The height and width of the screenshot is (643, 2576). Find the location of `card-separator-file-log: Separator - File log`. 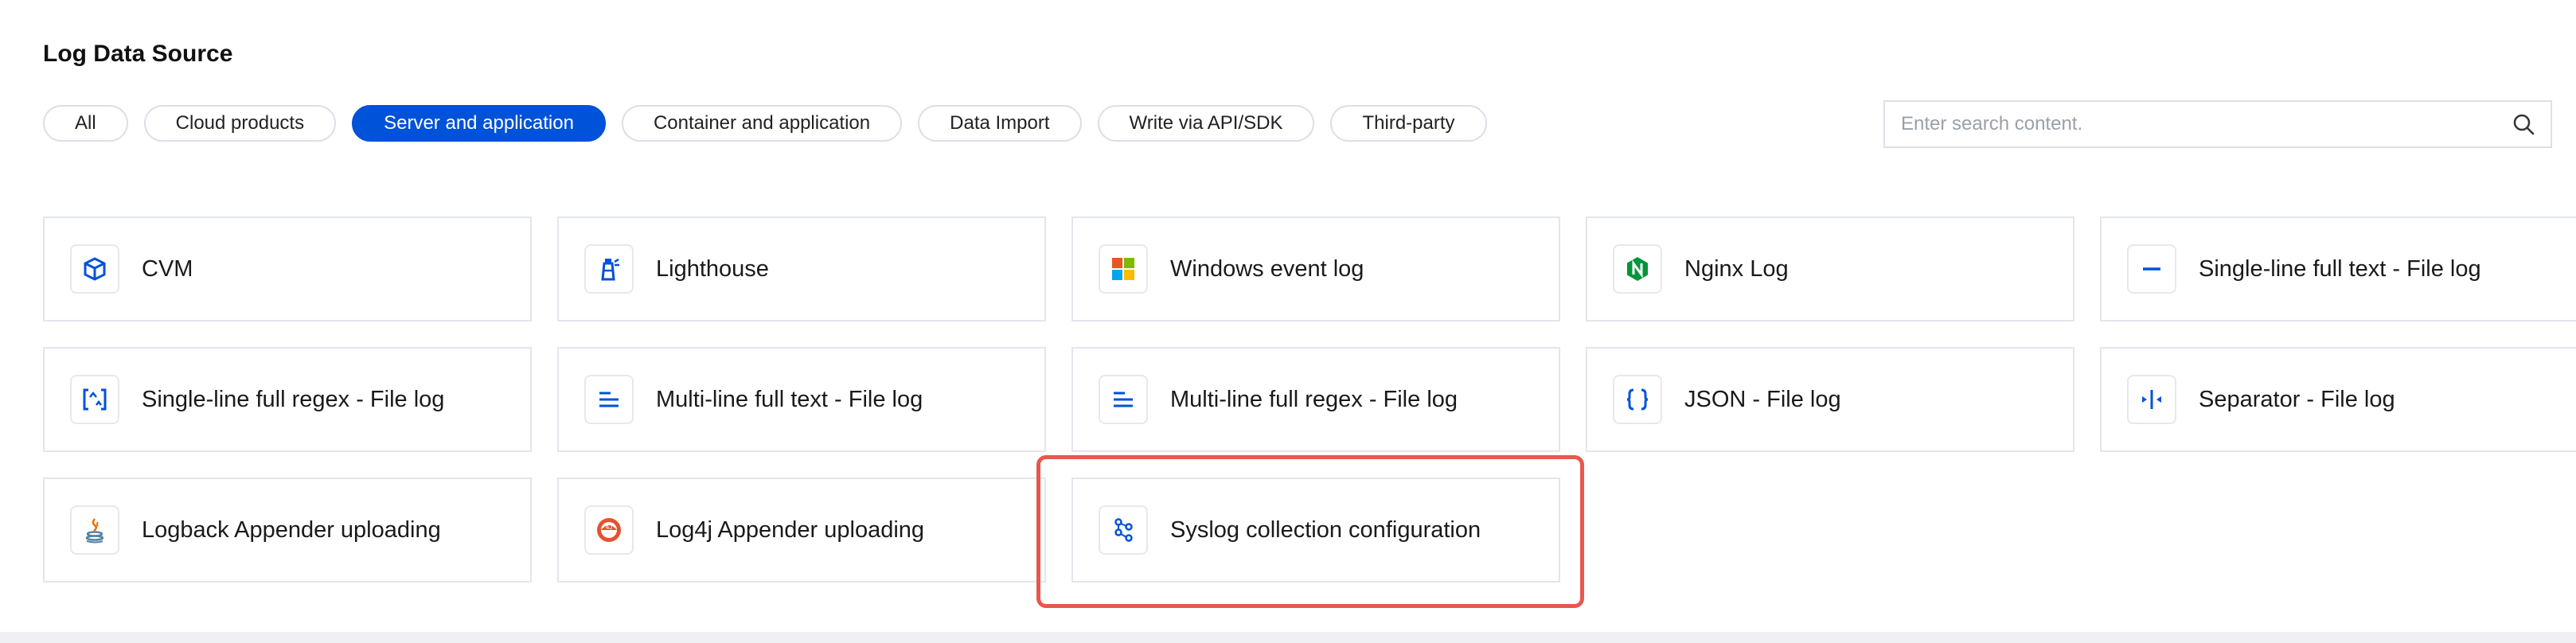

card-separator-file-log: Separator - File log is located at coordinates (2338, 400).